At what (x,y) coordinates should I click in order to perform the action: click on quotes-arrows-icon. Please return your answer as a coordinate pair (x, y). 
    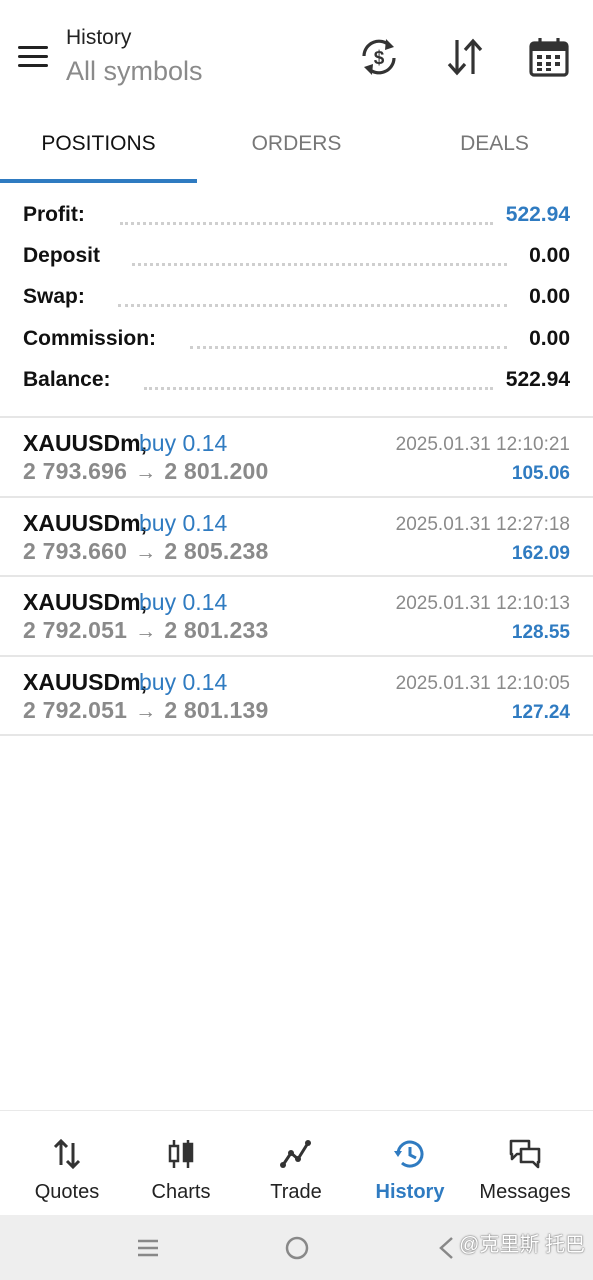
    Looking at the image, I should click on (67, 1154).